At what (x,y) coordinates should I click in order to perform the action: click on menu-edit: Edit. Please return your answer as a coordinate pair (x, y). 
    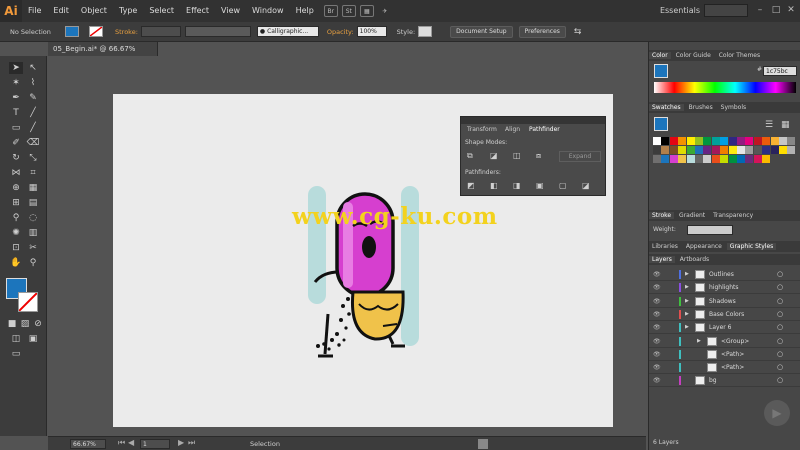
    Looking at the image, I should click on (61, 11).